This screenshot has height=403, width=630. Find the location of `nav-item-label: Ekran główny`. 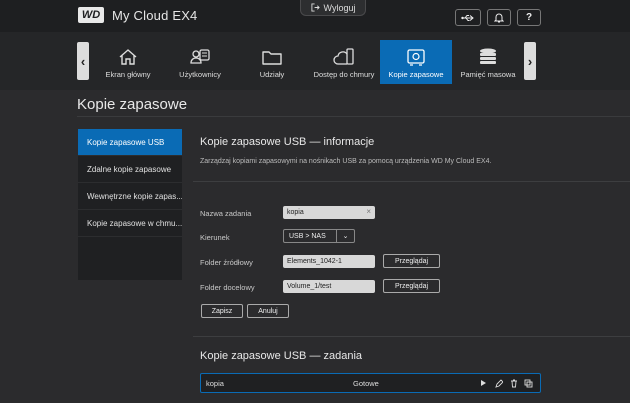

nav-item-label: Ekran główny is located at coordinates (128, 74).